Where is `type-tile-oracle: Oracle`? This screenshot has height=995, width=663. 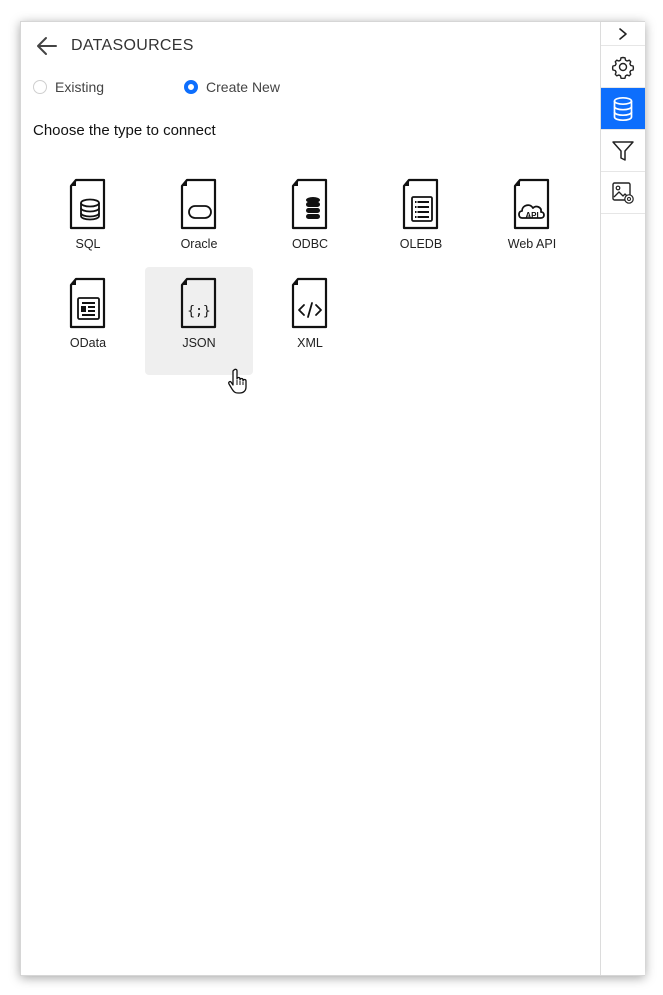 type-tile-oracle: Oracle is located at coordinates (199, 222).